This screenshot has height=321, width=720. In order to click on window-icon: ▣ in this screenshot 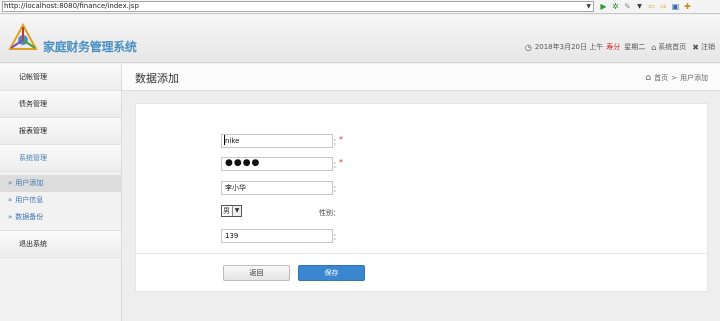, I will do `click(675, 6)`.